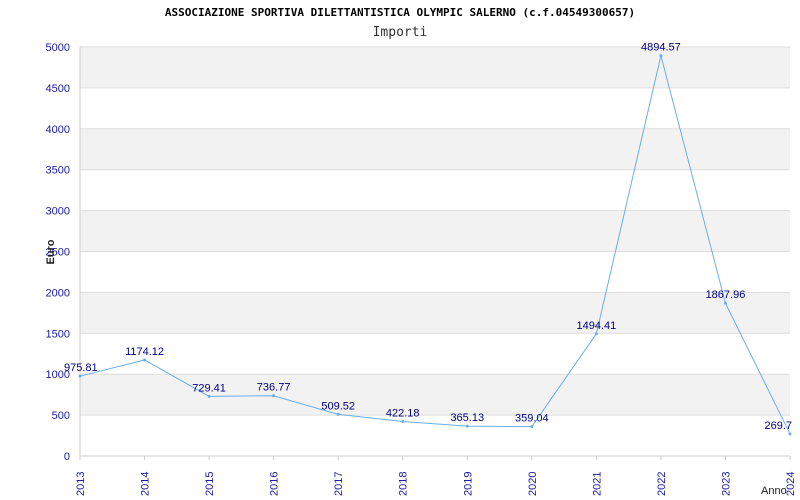 Image resolution: width=800 pixels, height=500 pixels. Describe the element at coordinates (51, 251) in the screenshot. I see `y-axis-label: Euro` at that location.